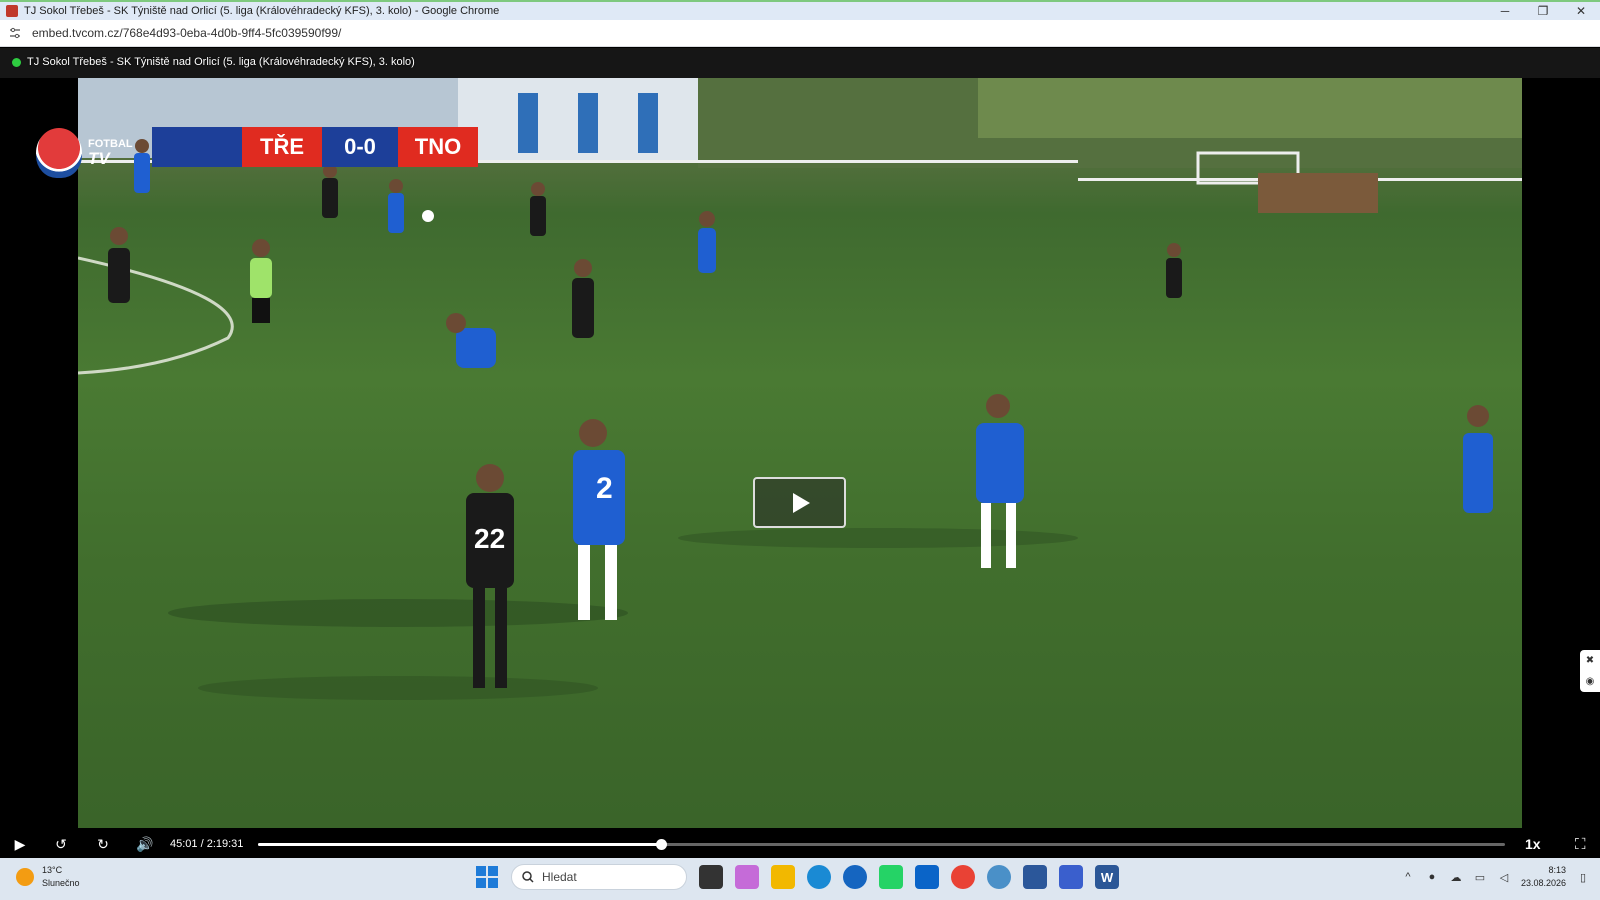  What do you see at coordinates (1543, 877) in the screenshot?
I see `clock: 8:13 23.08.2026` at bounding box center [1543, 877].